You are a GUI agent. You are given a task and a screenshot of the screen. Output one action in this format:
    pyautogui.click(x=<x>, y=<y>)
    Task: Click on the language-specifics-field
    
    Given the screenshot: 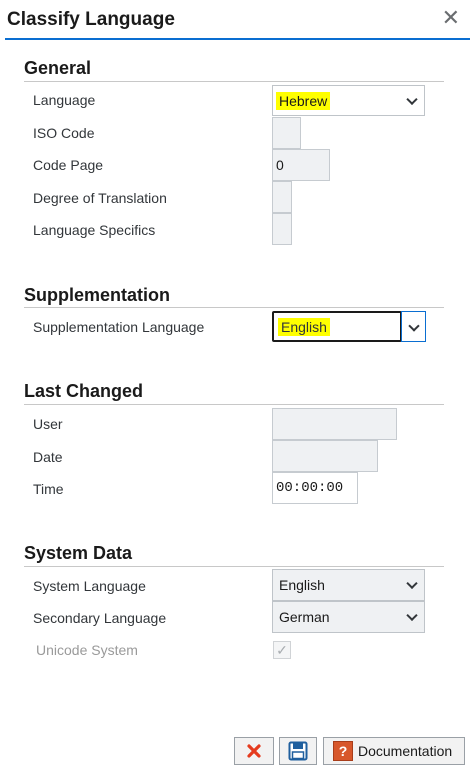 What is the action you would take?
    pyautogui.click(x=282, y=229)
    